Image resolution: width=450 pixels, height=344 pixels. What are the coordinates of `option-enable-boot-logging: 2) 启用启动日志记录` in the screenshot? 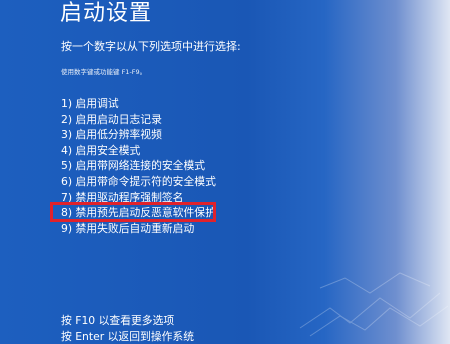 It's located at (138, 120).